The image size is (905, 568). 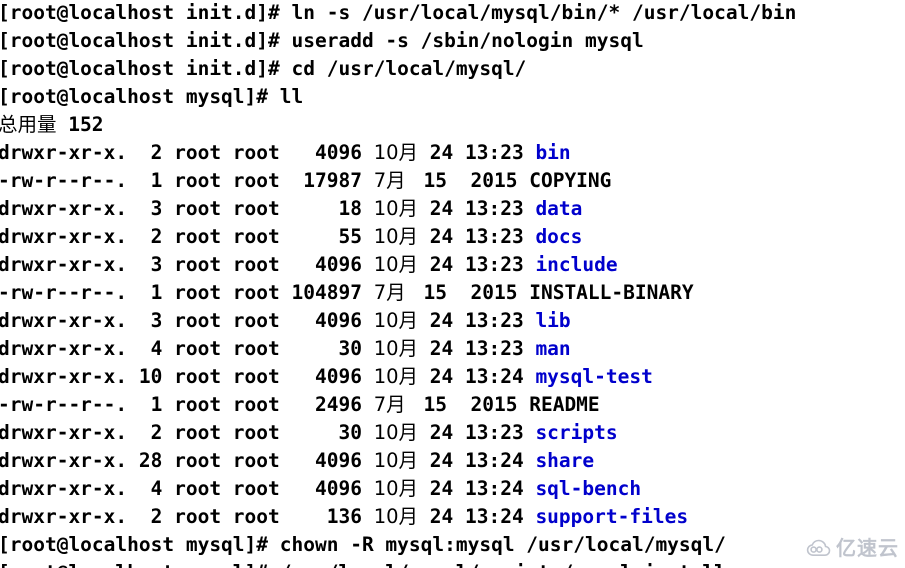 What do you see at coordinates (332, 208) in the screenshot?
I see `file-size: 18` at bounding box center [332, 208].